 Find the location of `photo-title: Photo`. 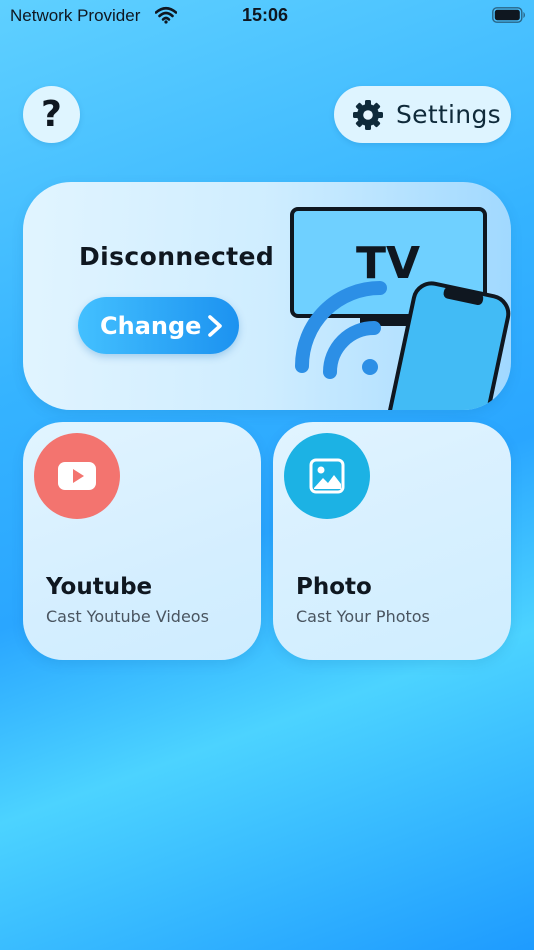

photo-title: Photo is located at coordinates (334, 587).